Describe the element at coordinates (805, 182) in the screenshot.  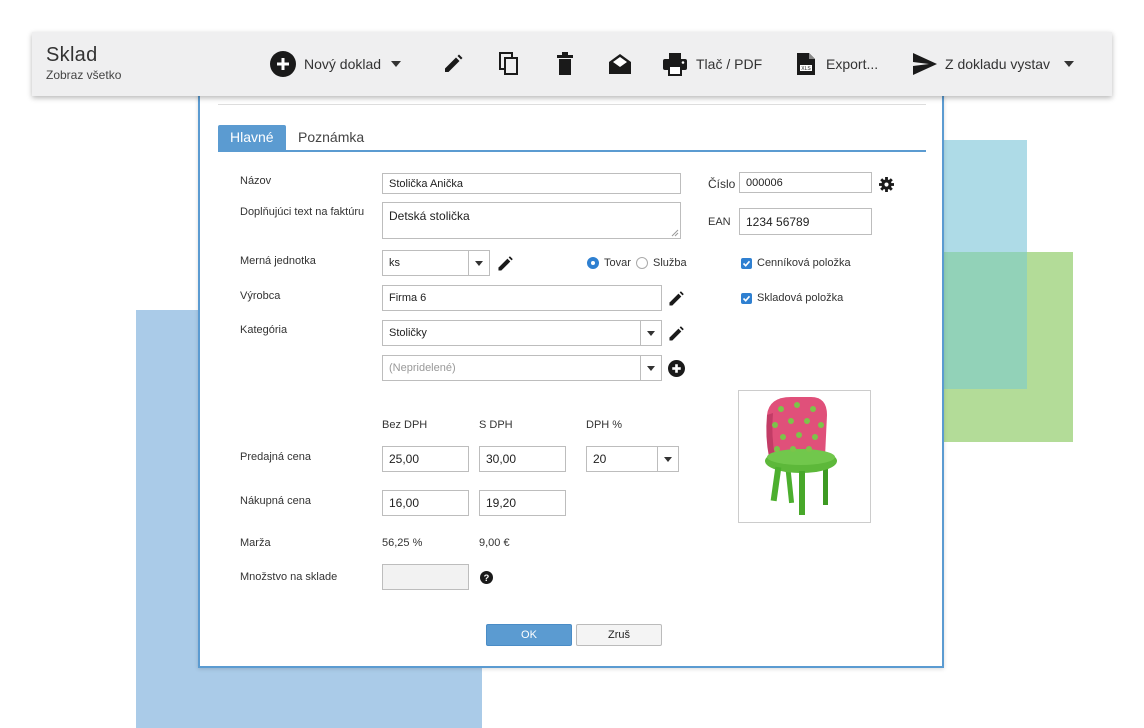
I see `number-input: 000006` at that location.